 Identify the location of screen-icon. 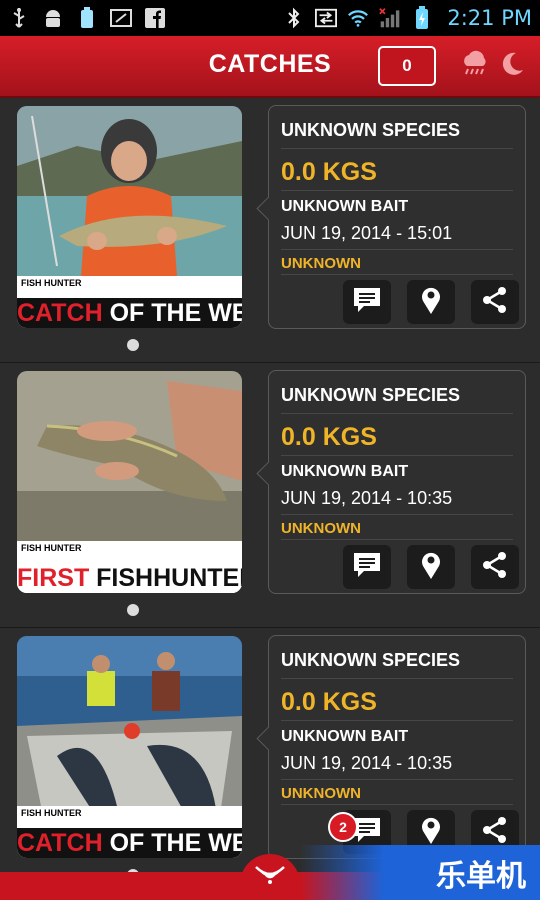
(121, 18).